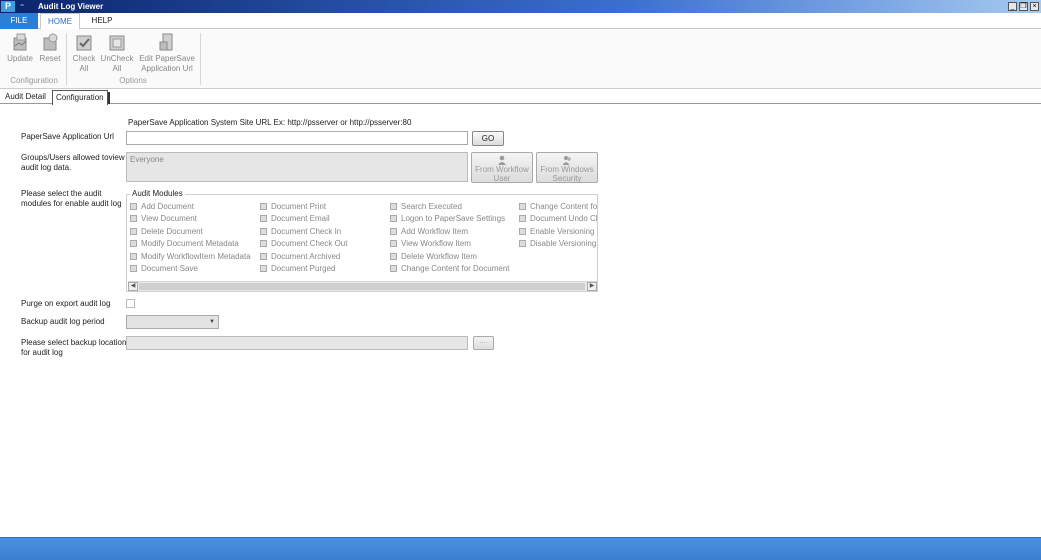  What do you see at coordinates (172, 322) in the screenshot?
I see `backup-period-select: ▼` at bounding box center [172, 322].